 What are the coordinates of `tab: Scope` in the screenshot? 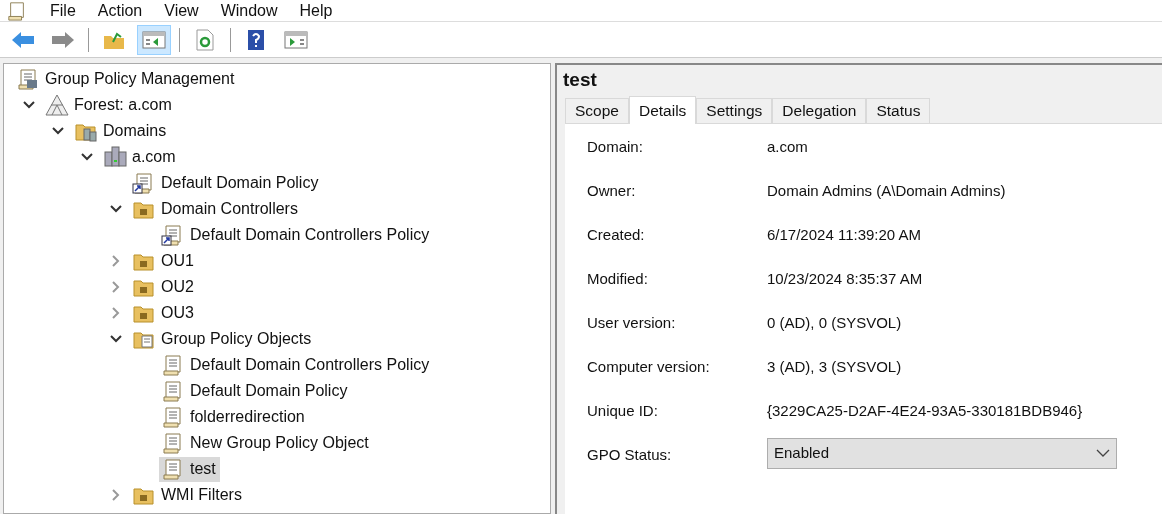 It's located at (597, 110).